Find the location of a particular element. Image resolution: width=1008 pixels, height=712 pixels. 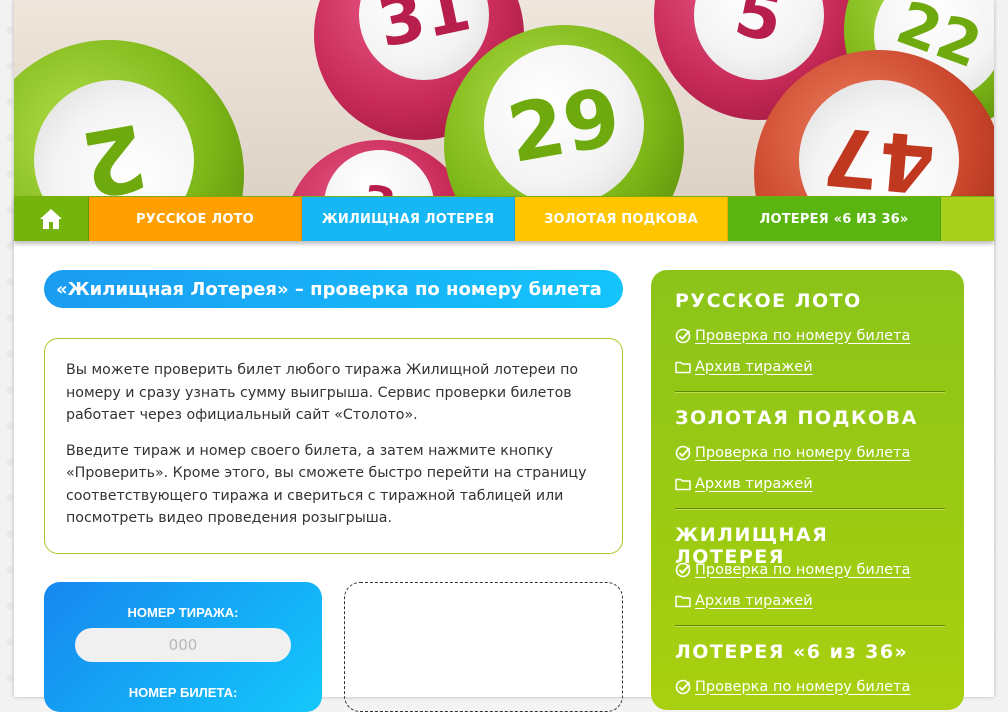

nav-home-button is located at coordinates (51, 219).